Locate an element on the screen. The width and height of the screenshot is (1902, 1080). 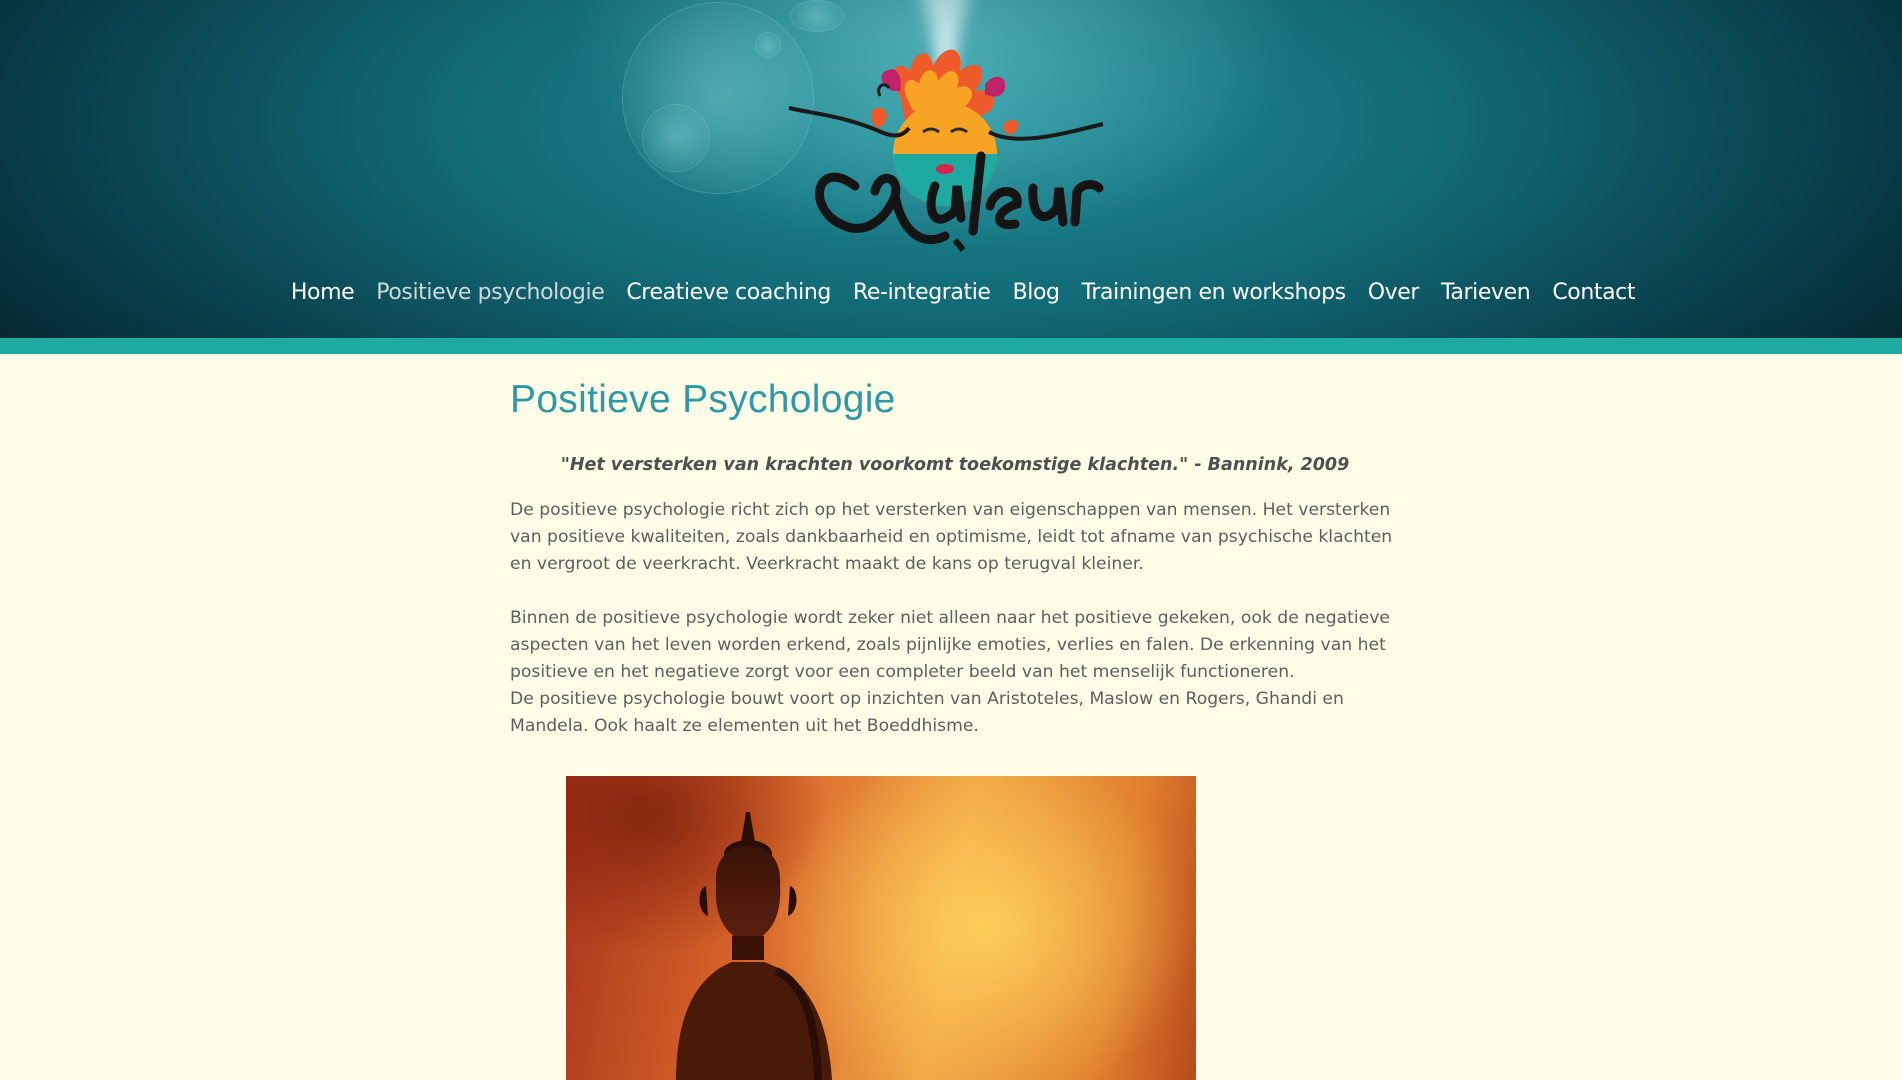
nav-creatieve-coaching: Creatieve coaching is located at coordinates (728, 292).